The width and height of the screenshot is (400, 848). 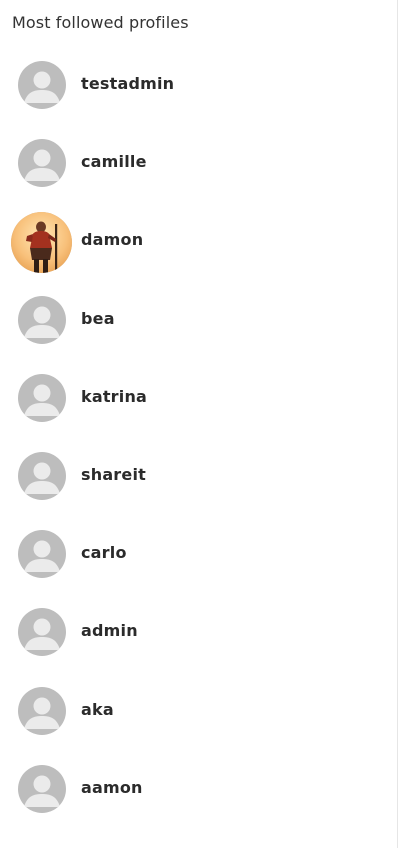 I want to click on profile-row-testadmin: testadmin, so click(x=199, y=85).